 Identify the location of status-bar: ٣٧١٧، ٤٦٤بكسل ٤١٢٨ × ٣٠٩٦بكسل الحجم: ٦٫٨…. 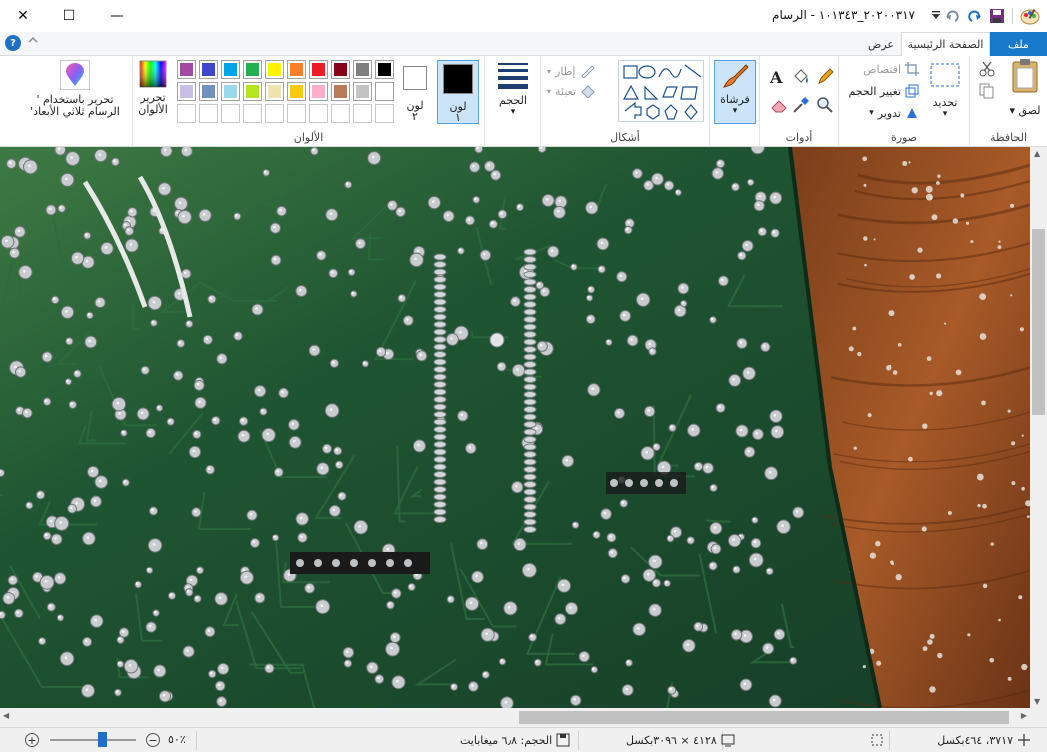
(523, 739).